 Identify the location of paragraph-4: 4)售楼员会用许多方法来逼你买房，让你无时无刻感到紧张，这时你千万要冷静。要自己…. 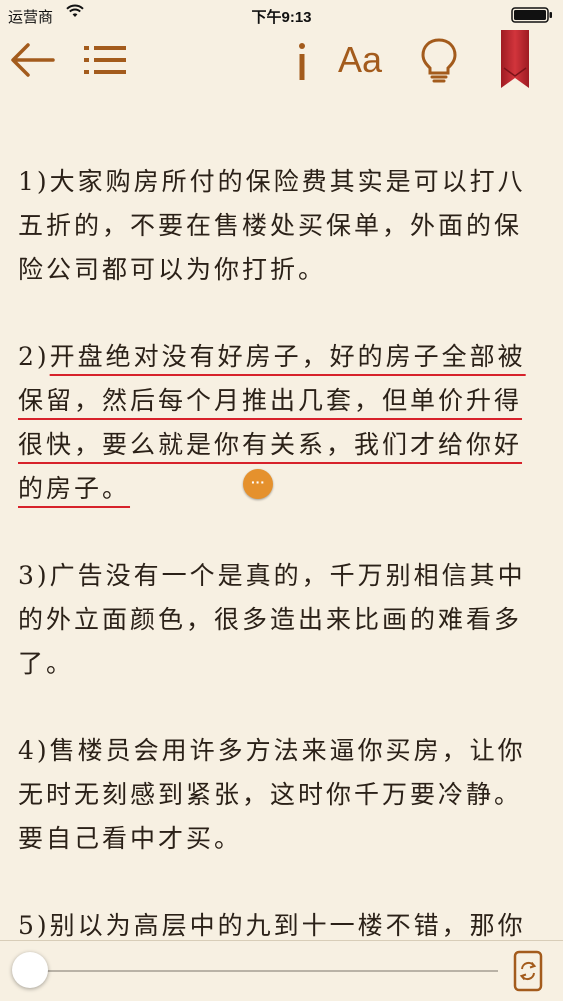
(272, 794).